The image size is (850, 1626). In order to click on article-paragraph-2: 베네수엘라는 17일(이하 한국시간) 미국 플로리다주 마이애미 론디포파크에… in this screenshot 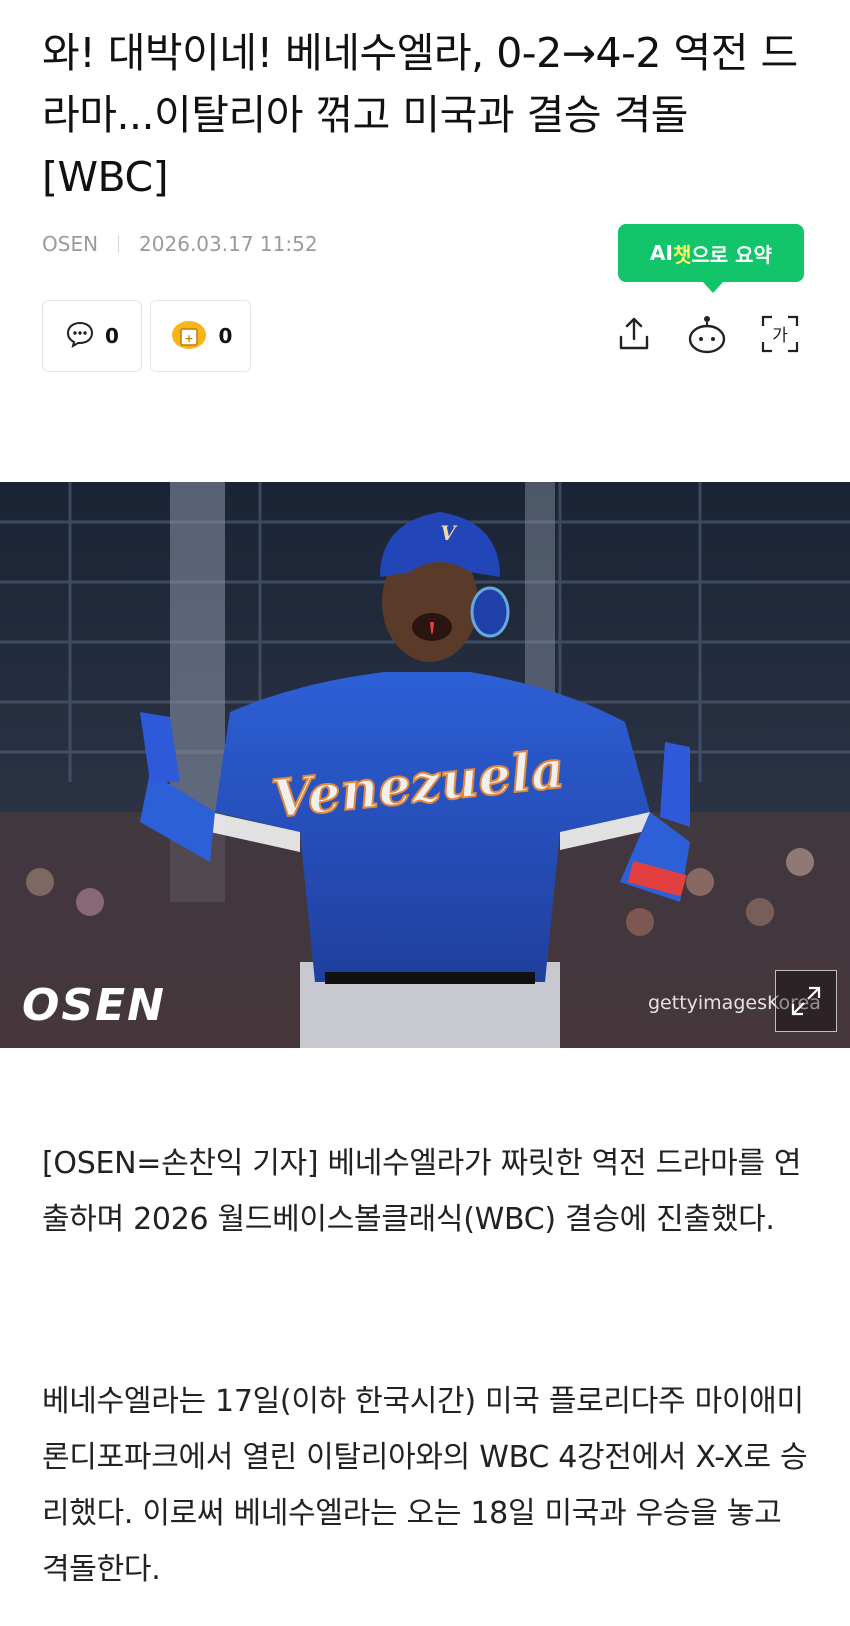, I will do `click(425, 1485)`.